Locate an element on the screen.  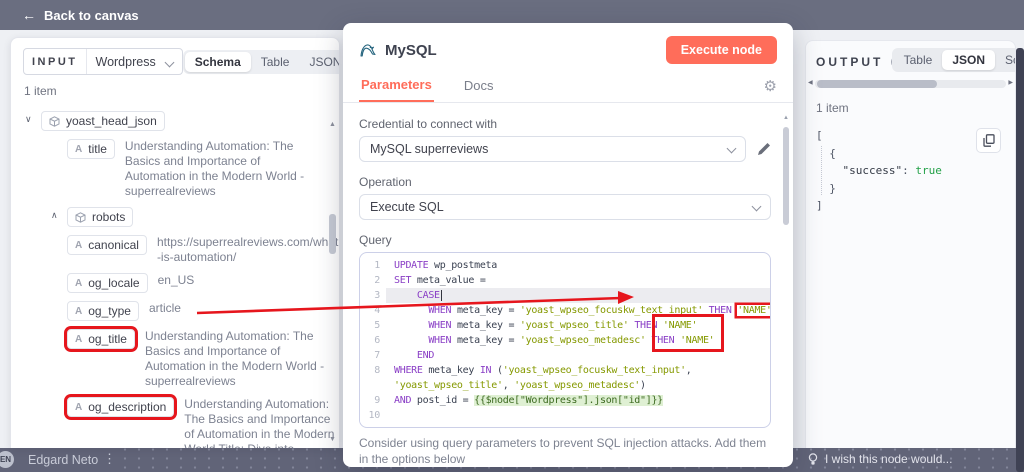
line-number is located at coordinates (373, 385).